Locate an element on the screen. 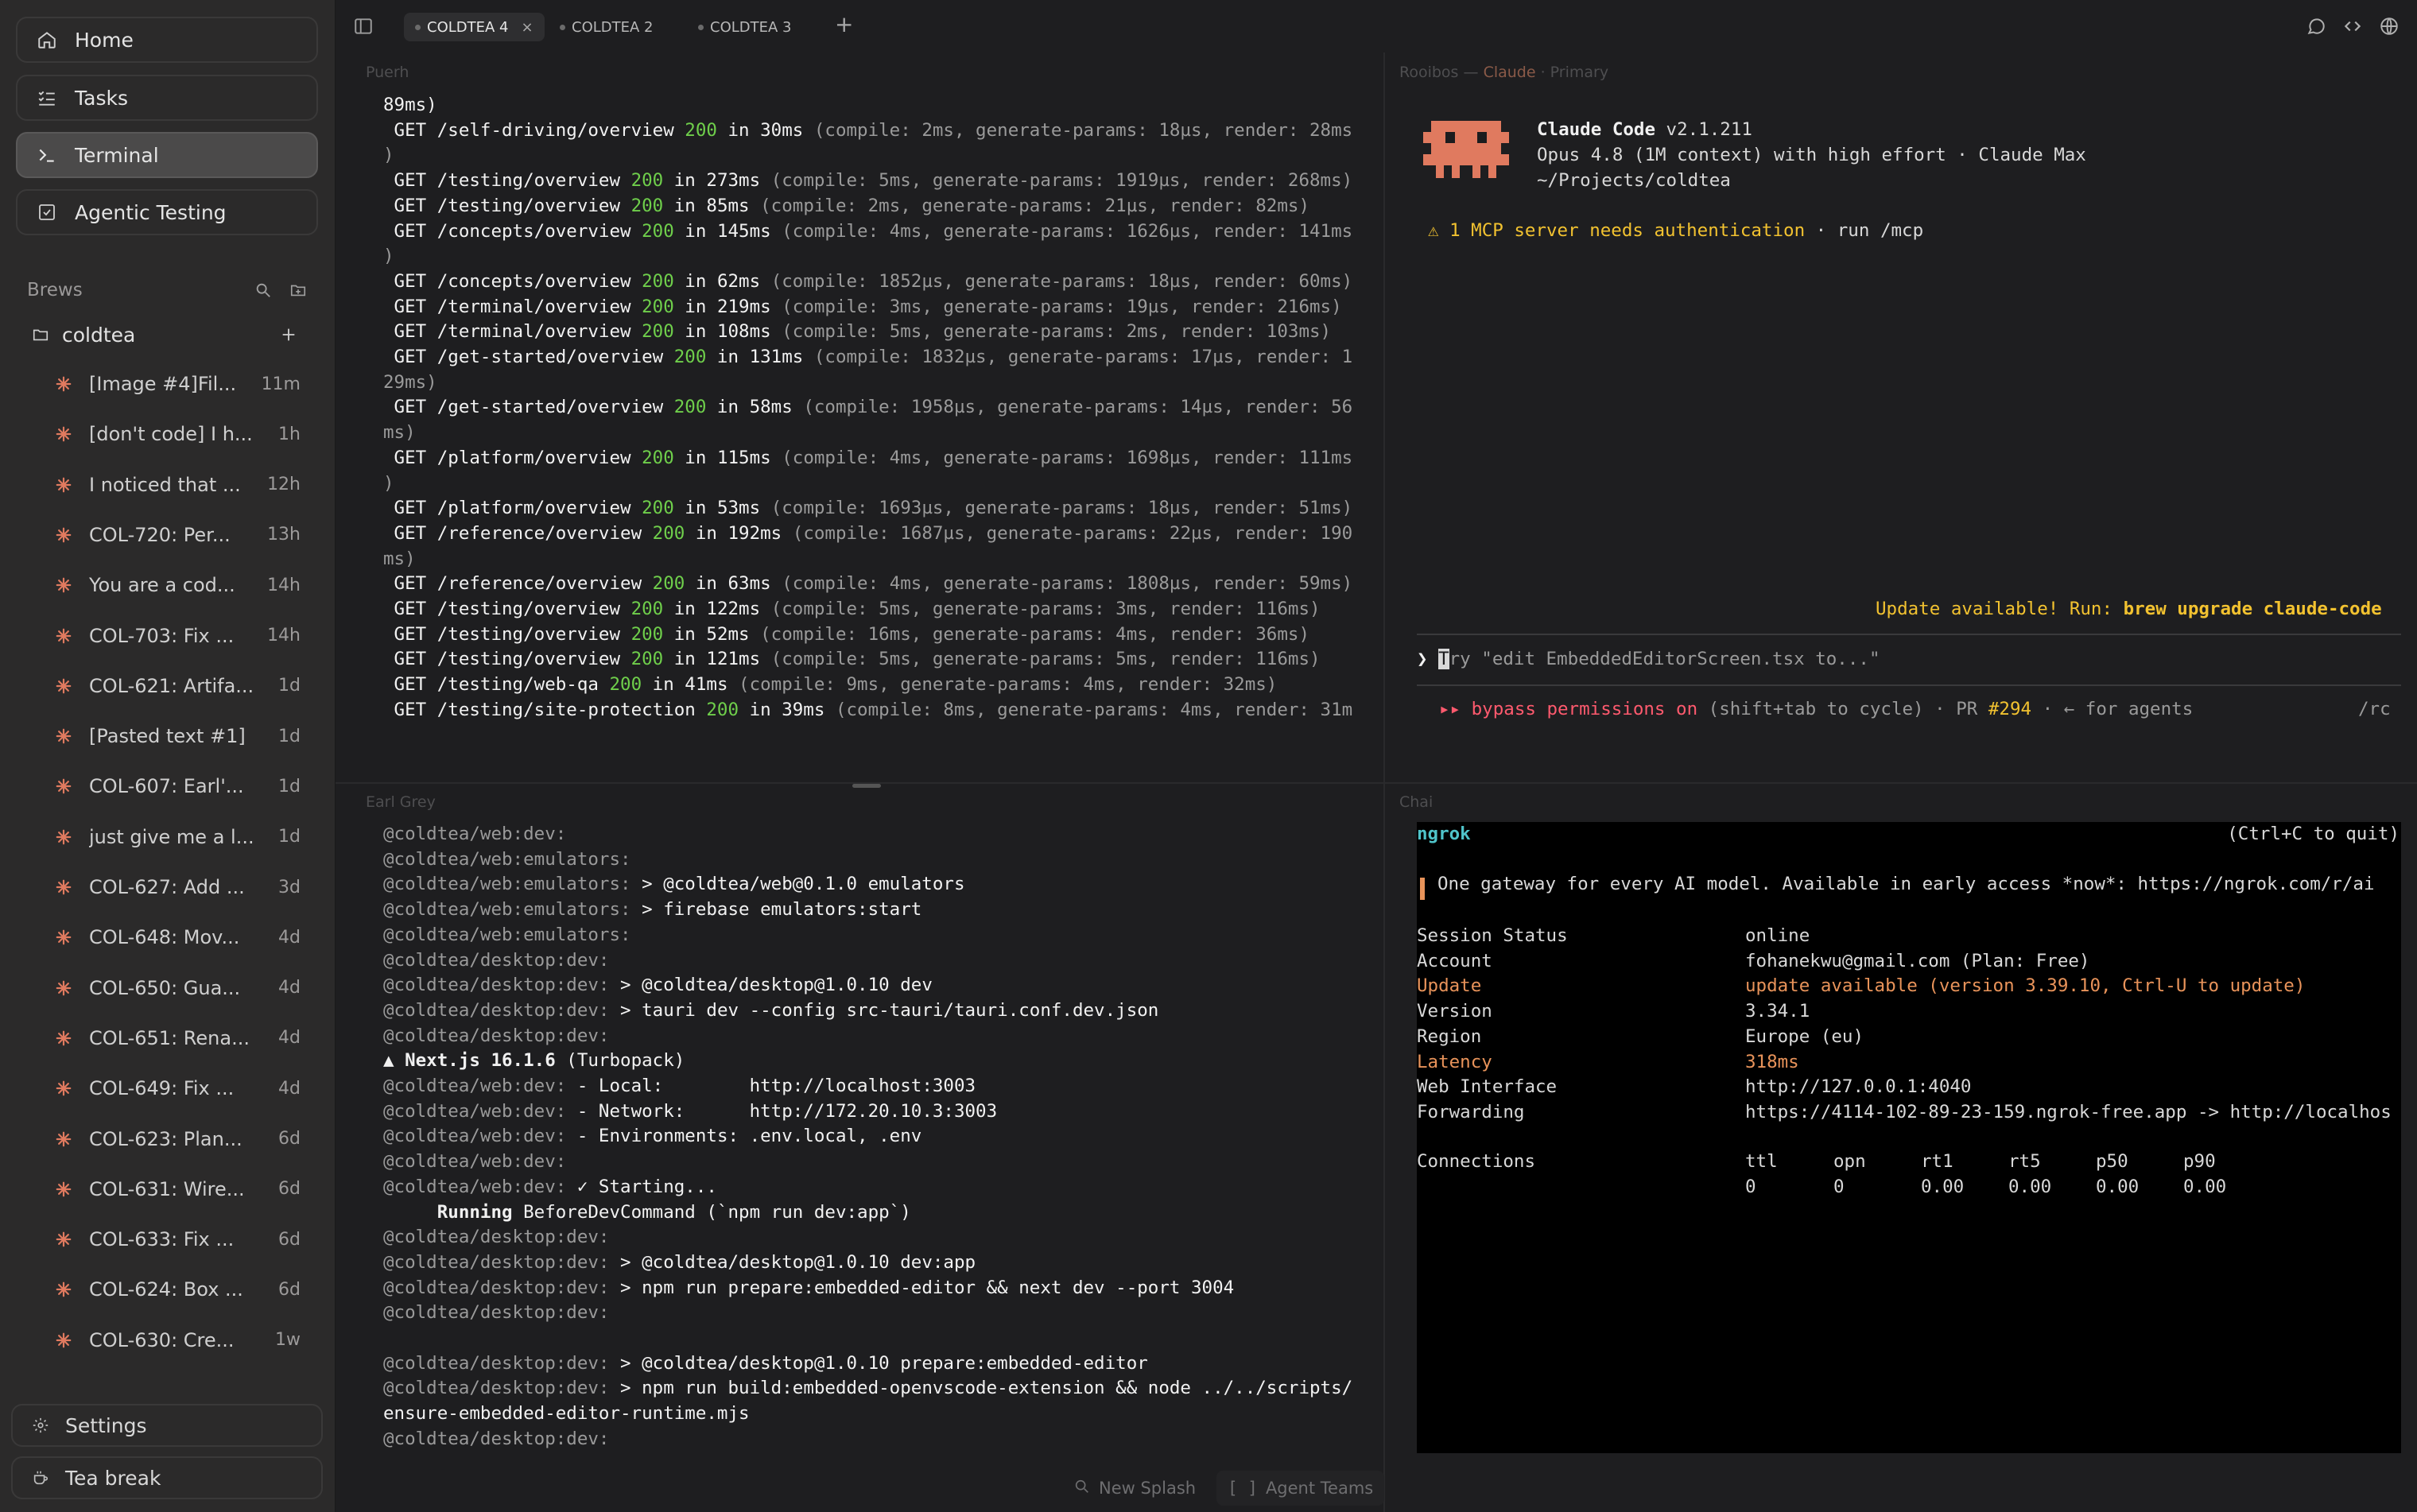 The image size is (2417, 1512). brew-item: [don't code] I h... 1h is located at coordinates (177, 434).